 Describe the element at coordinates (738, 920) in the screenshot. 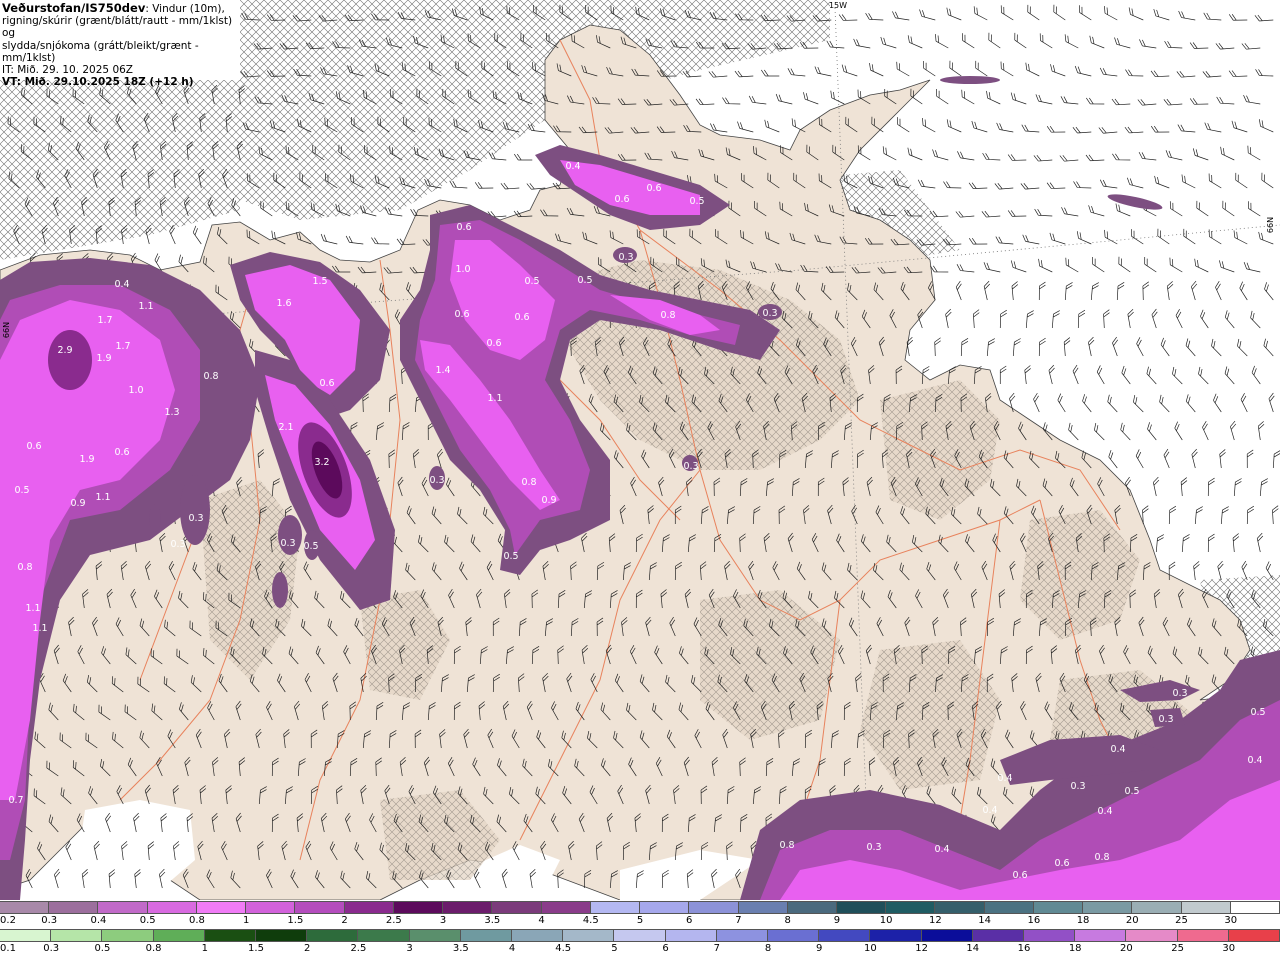

I see `scale-tick-label: 7` at that location.